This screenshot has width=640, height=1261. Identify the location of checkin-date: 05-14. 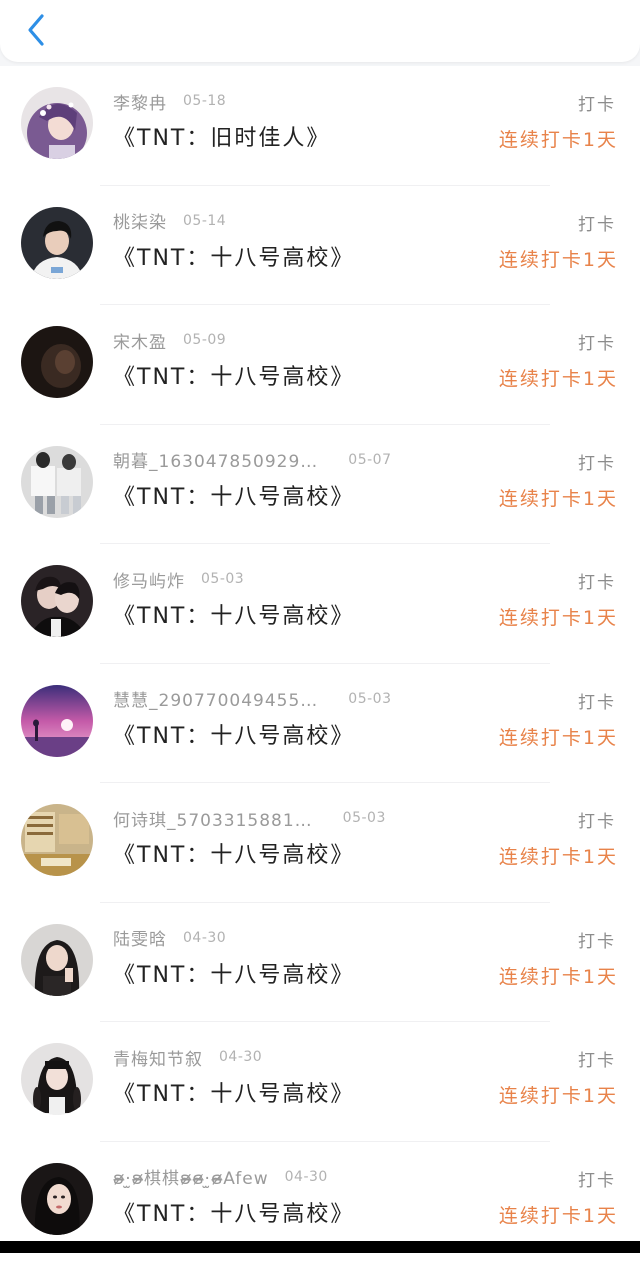
(204, 221).